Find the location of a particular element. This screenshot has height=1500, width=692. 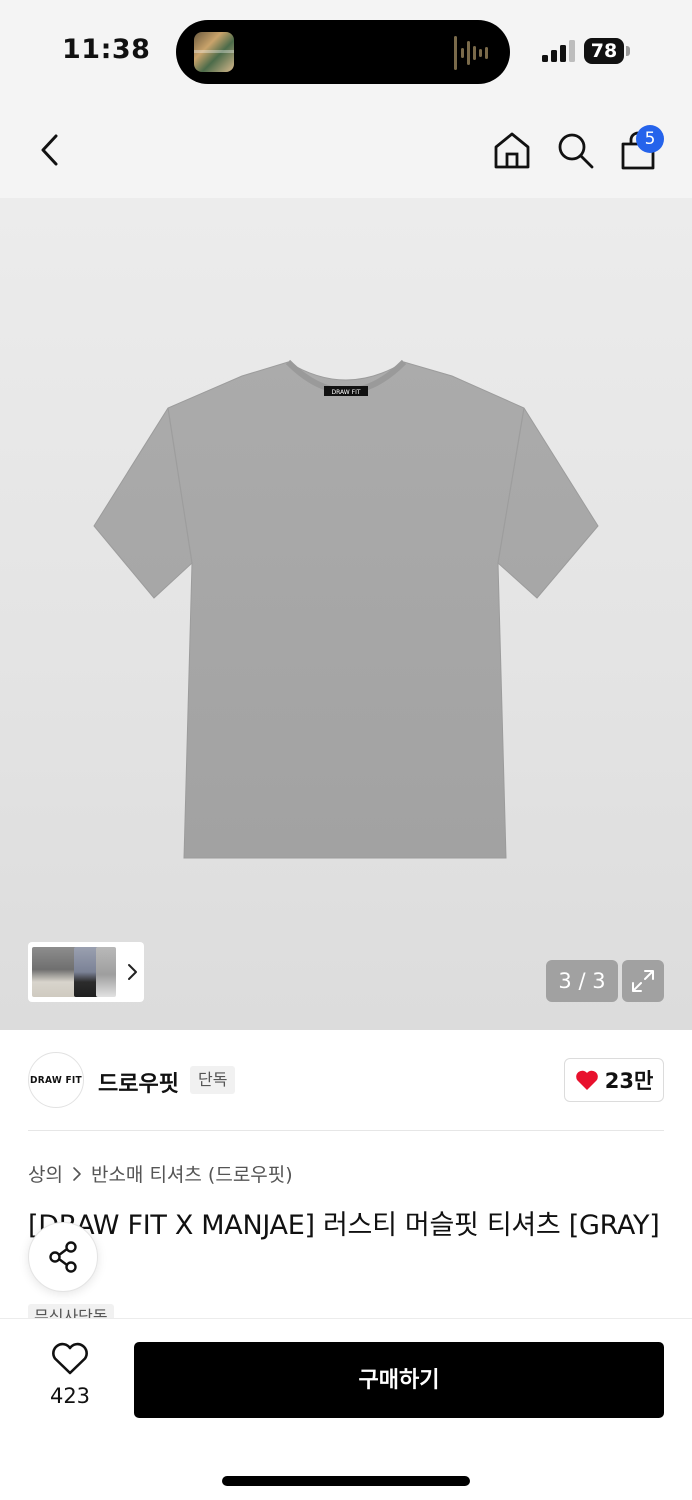

top-nav-bar is located at coordinates (346, 149).